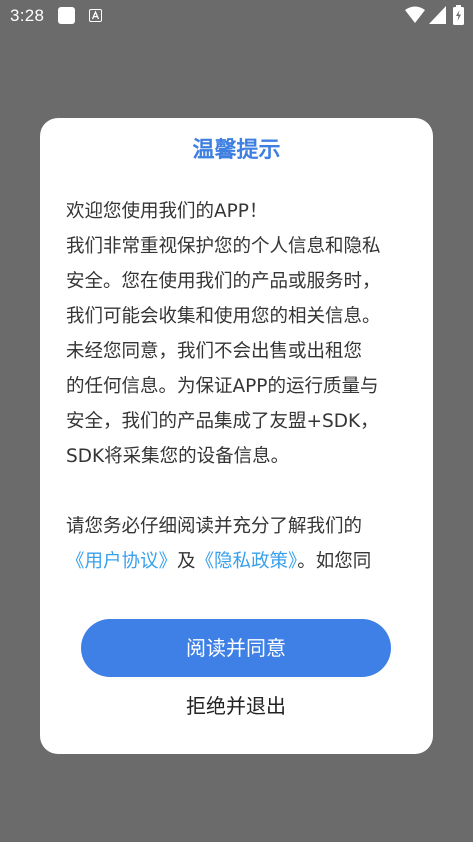  Describe the element at coordinates (95, 15) in the screenshot. I see `a-box-icon` at that location.